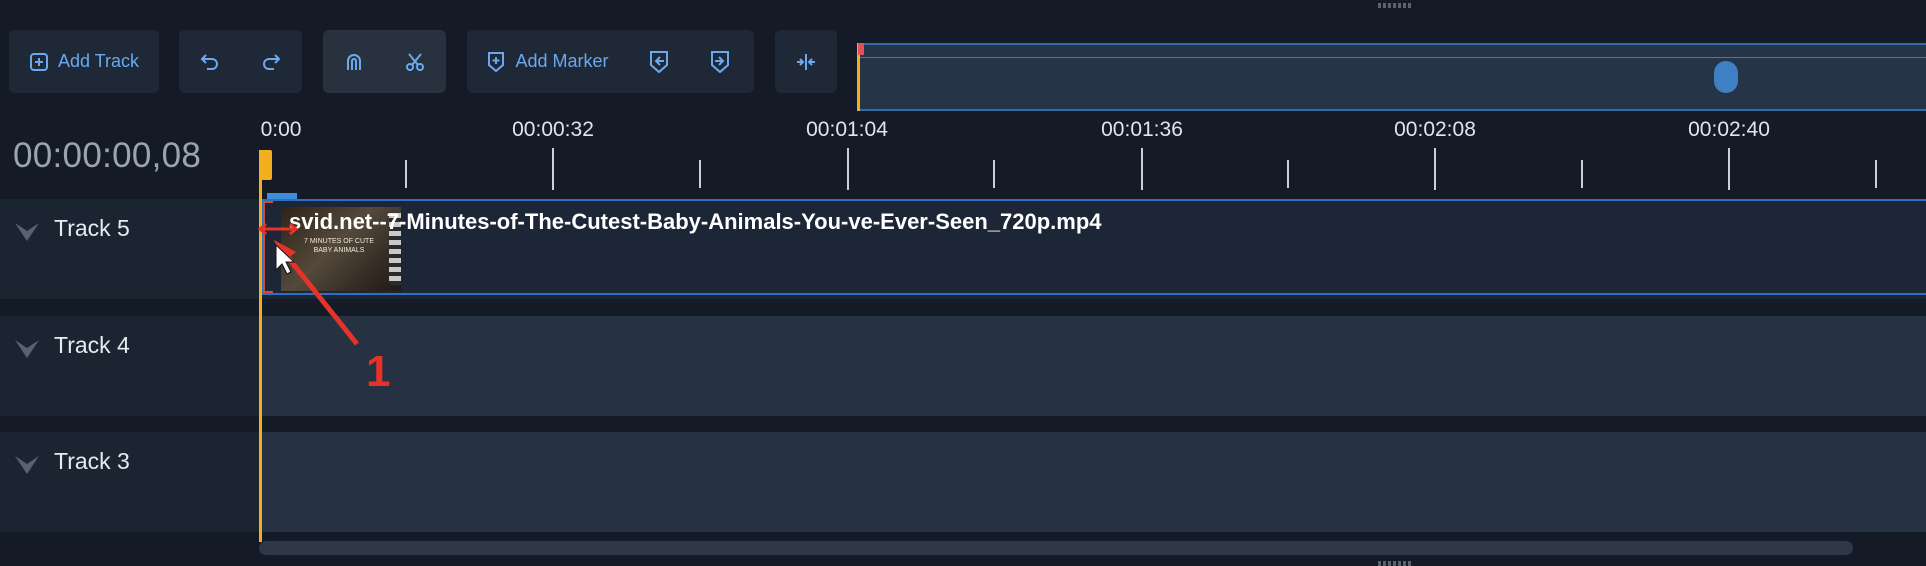 The height and width of the screenshot is (566, 1926). What do you see at coordinates (281, 129) in the screenshot?
I see `ruler-label: 0:00` at bounding box center [281, 129].